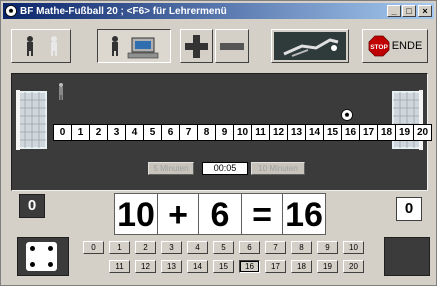 Image resolution: width=437 pixels, height=286 pixels. Describe the element at coordinates (353, 247) in the screenshot. I see `answer-button: 10` at that location.